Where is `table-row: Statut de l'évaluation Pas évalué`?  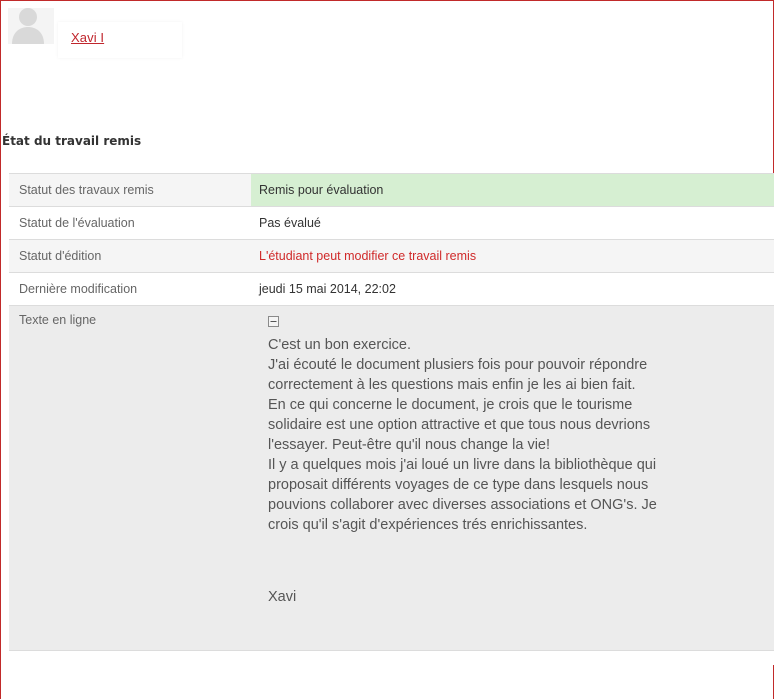 table-row: Statut de l'évaluation Pas évalué is located at coordinates (391, 223).